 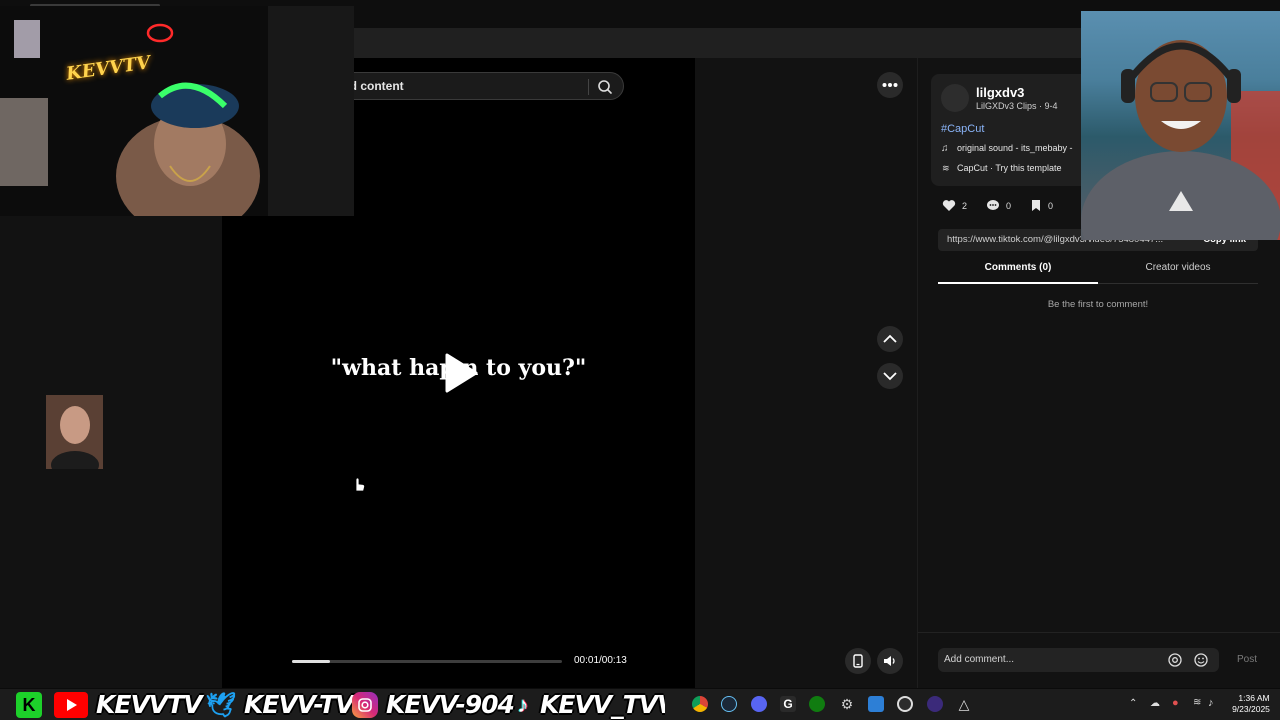 I want to click on photo-scene, so click(x=74, y=432).